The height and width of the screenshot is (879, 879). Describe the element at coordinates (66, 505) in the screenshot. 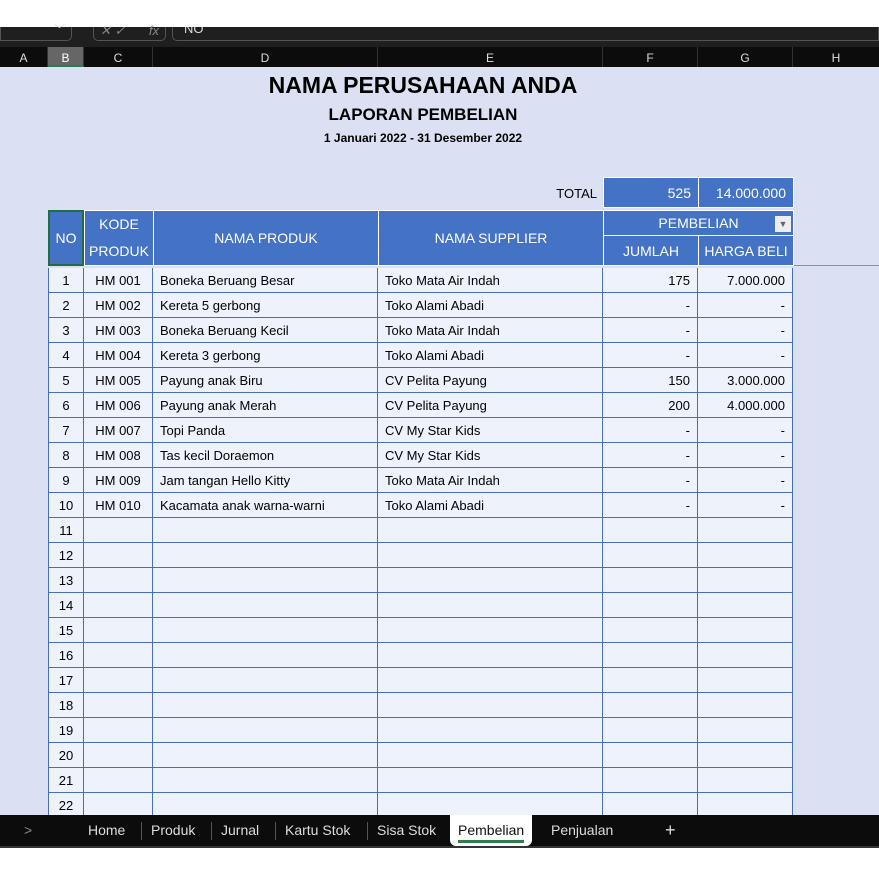

I see `cell-no: 10` at that location.